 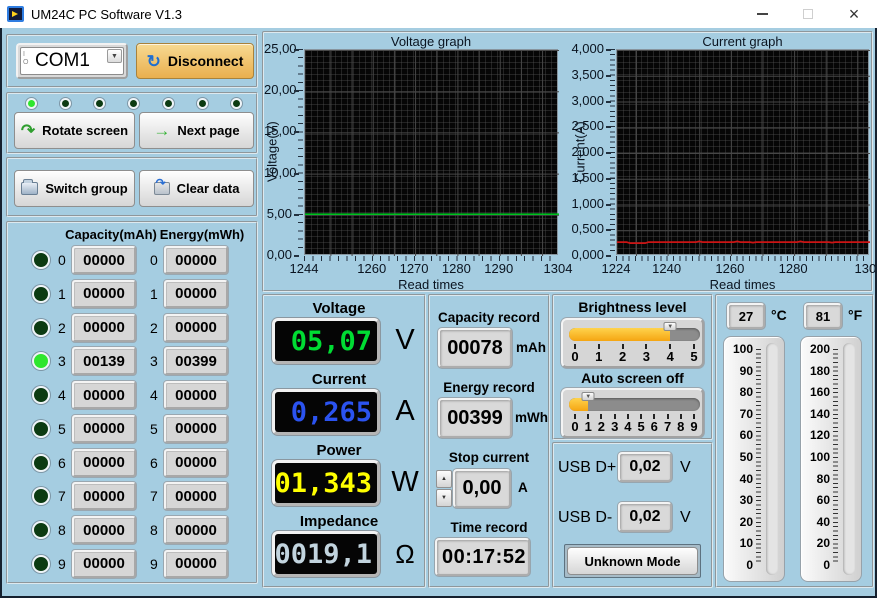 What do you see at coordinates (202, 234) in the screenshot?
I see `energy-header: Energy(mWh)` at bounding box center [202, 234].